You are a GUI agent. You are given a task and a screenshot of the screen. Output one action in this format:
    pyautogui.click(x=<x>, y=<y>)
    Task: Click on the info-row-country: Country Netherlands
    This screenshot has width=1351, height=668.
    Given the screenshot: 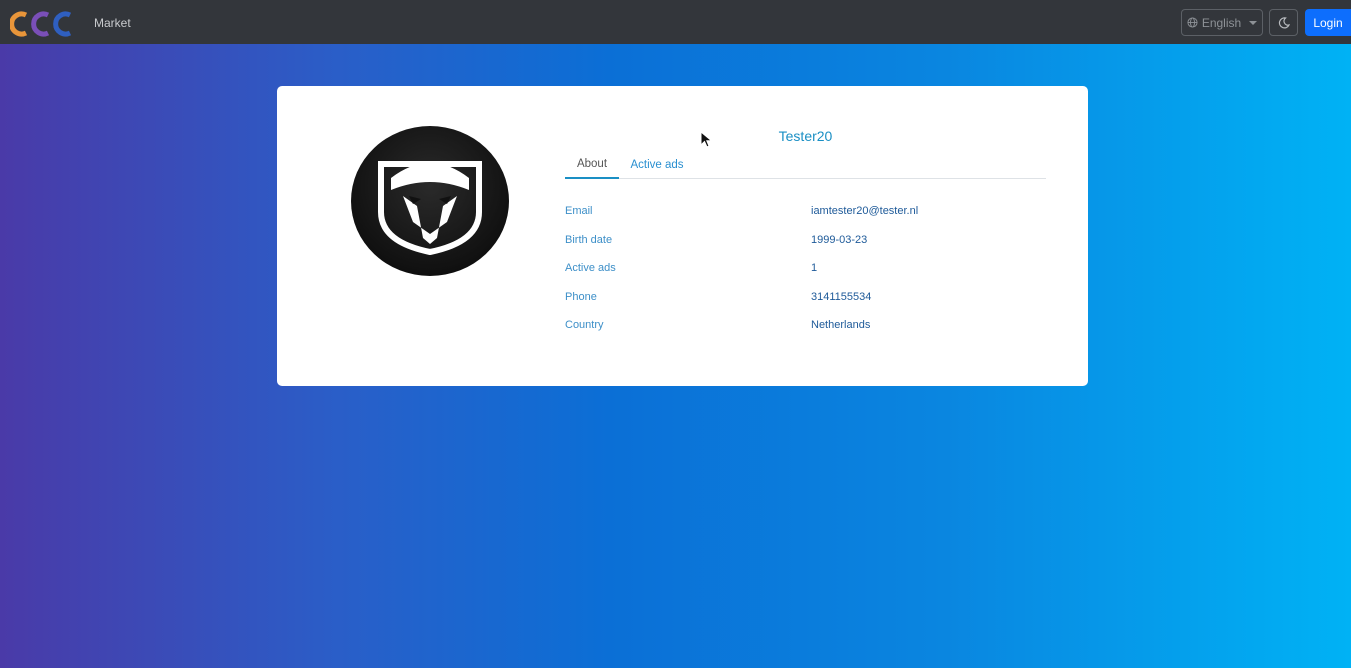 What is the action you would take?
    pyautogui.click(x=805, y=327)
    